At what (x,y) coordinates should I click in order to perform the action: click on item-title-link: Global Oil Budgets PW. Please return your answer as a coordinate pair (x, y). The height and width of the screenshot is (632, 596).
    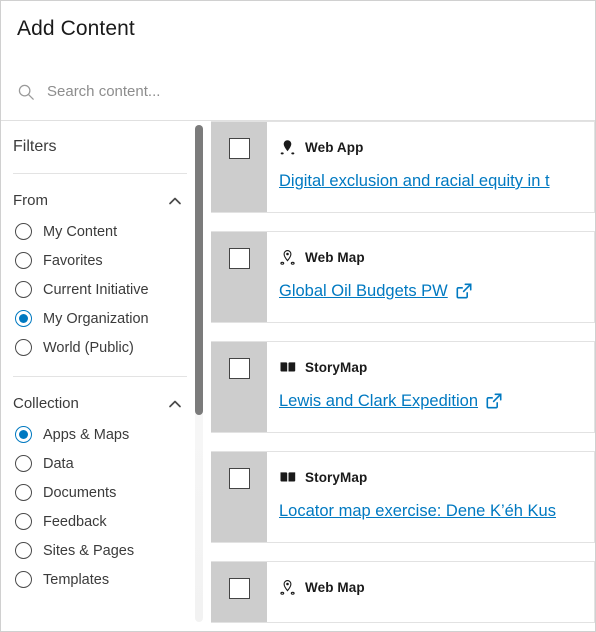
    Looking at the image, I should click on (363, 291).